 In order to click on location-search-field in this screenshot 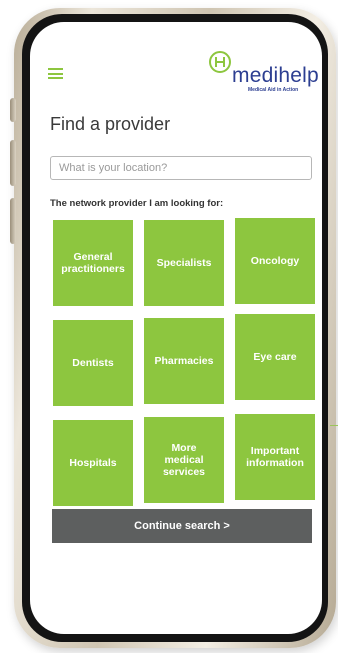, I will do `click(181, 168)`.